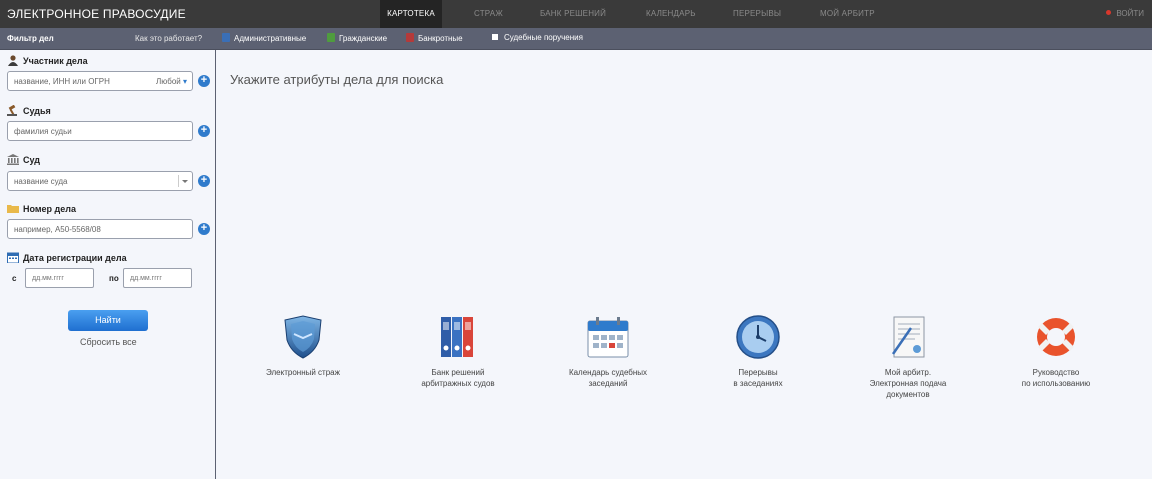  I want to click on shield-icon, so click(303, 337).